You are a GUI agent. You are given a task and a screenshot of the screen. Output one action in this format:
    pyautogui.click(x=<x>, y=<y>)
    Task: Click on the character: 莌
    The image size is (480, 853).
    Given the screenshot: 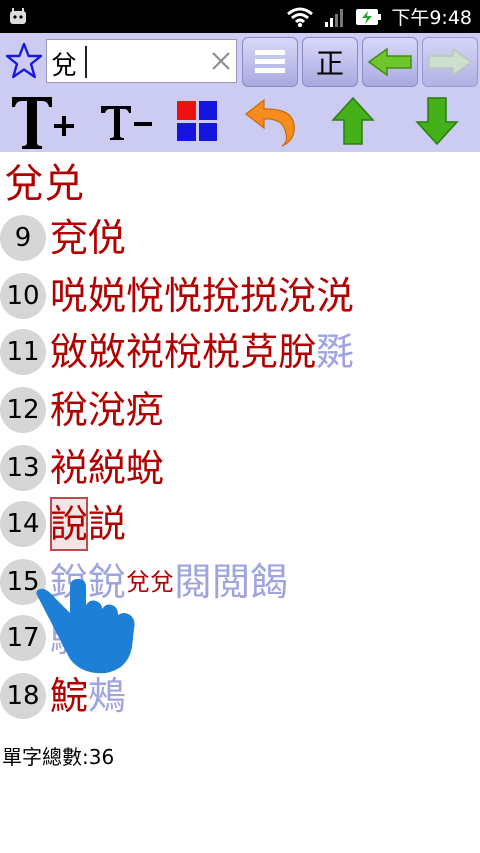 What is the action you would take?
    pyautogui.click(x=259, y=352)
    